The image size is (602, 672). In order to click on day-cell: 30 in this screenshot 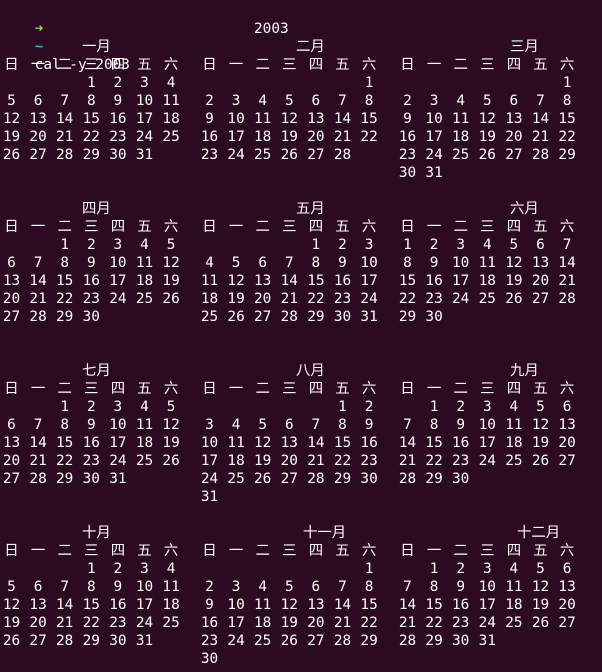, I will do `click(342, 317)`.